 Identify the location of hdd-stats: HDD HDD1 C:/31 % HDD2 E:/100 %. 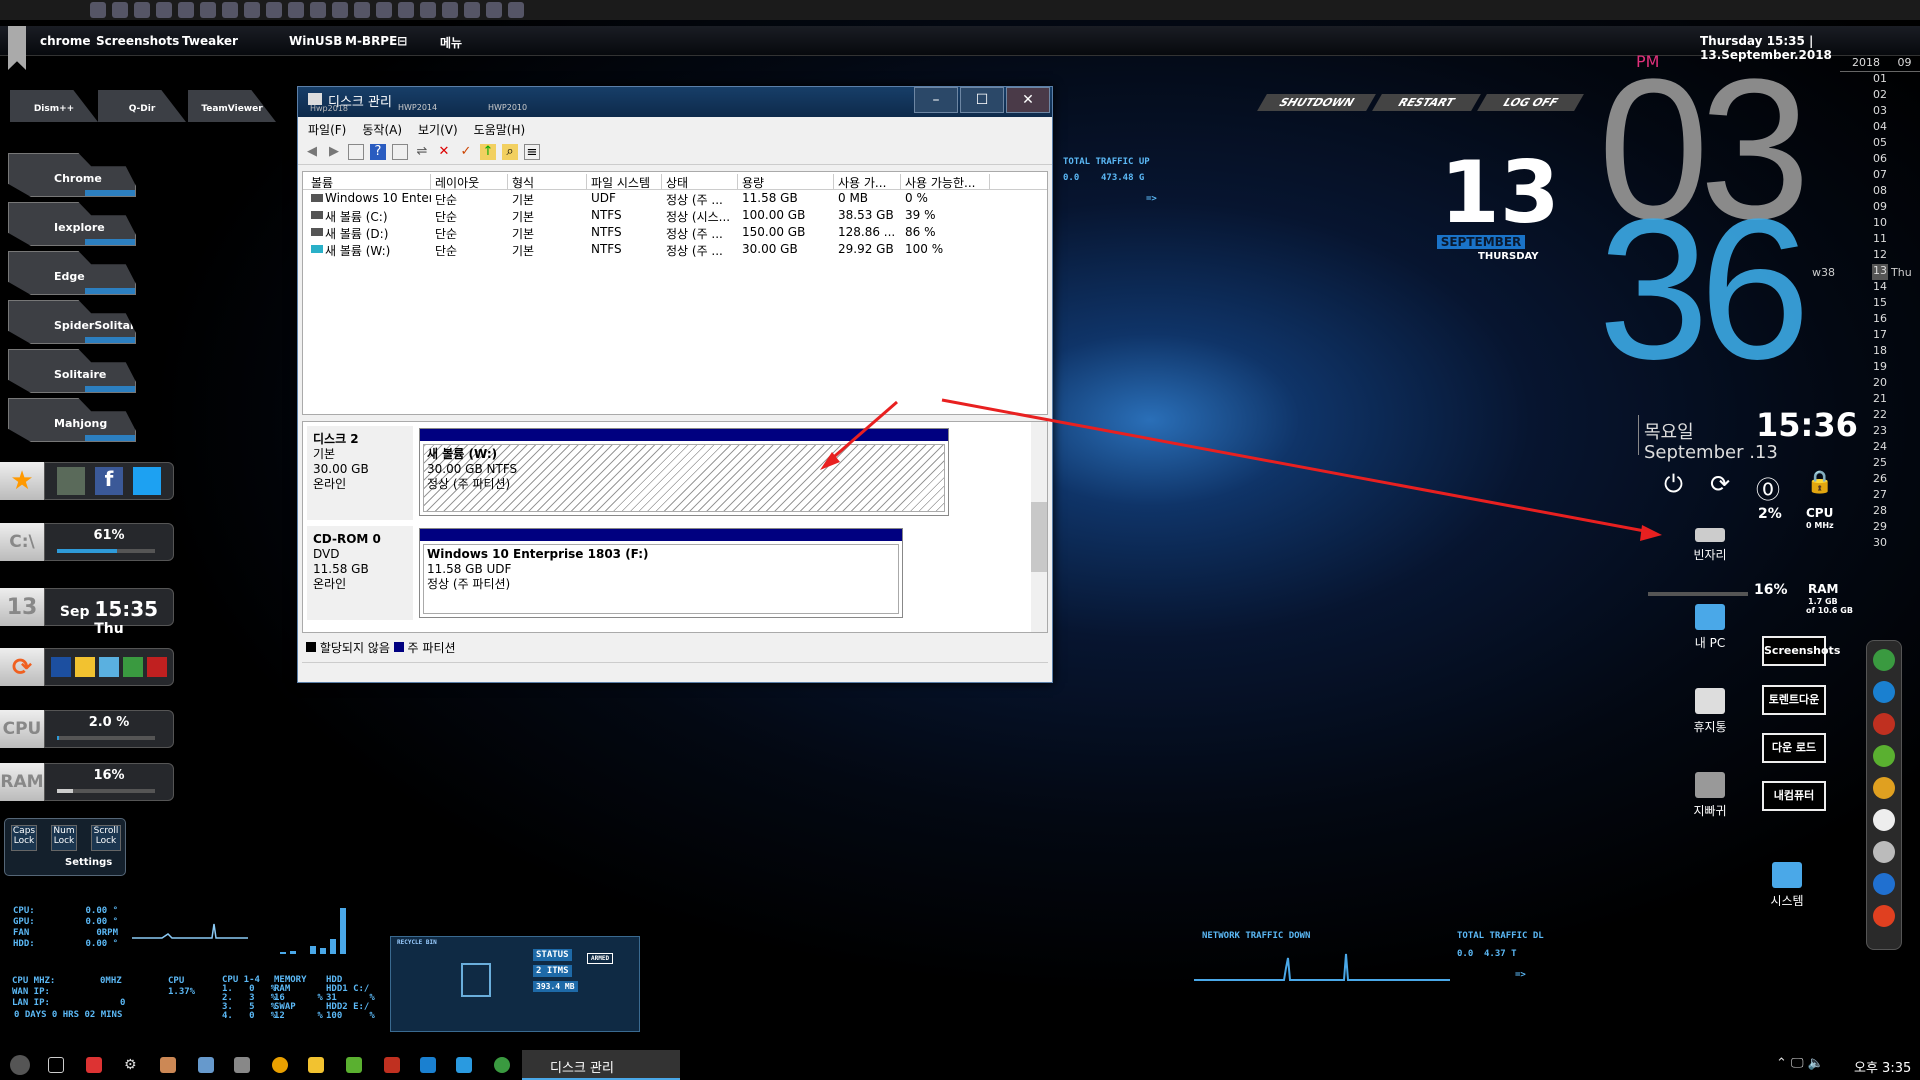
(350, 998).